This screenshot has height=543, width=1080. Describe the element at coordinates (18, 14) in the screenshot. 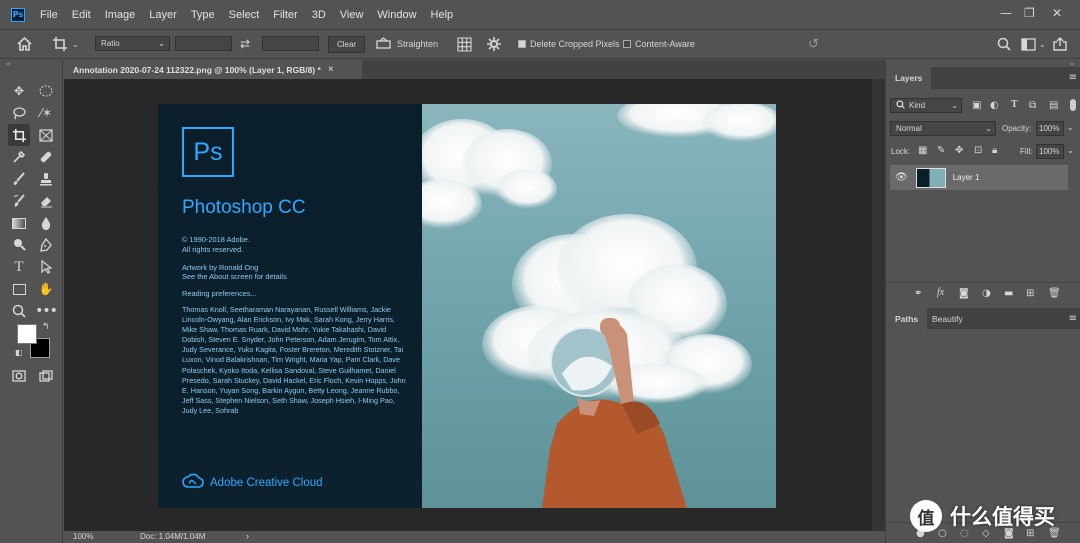

I see `photoshop-logo-icon: Ps` at that location.